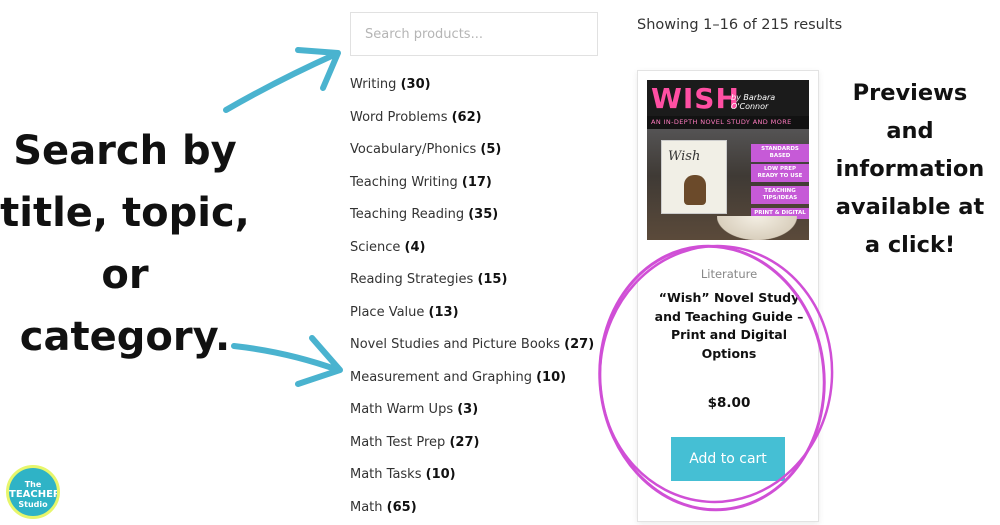 This screenshot has height=525, width=1000. I want to click on category-item: Word Problems (62), so click(472, 118).